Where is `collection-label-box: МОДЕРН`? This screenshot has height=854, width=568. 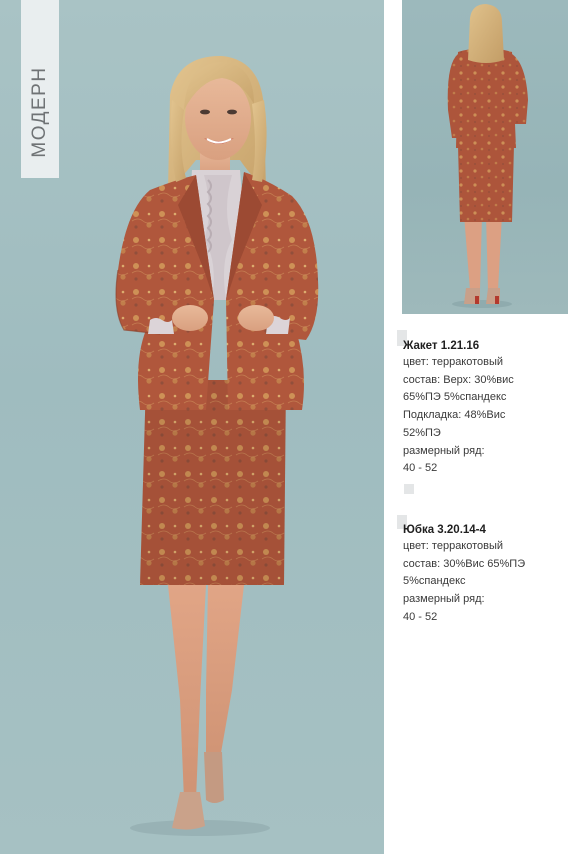
collection-label-box: МОДЕРН is located at coordinates (40, 89).